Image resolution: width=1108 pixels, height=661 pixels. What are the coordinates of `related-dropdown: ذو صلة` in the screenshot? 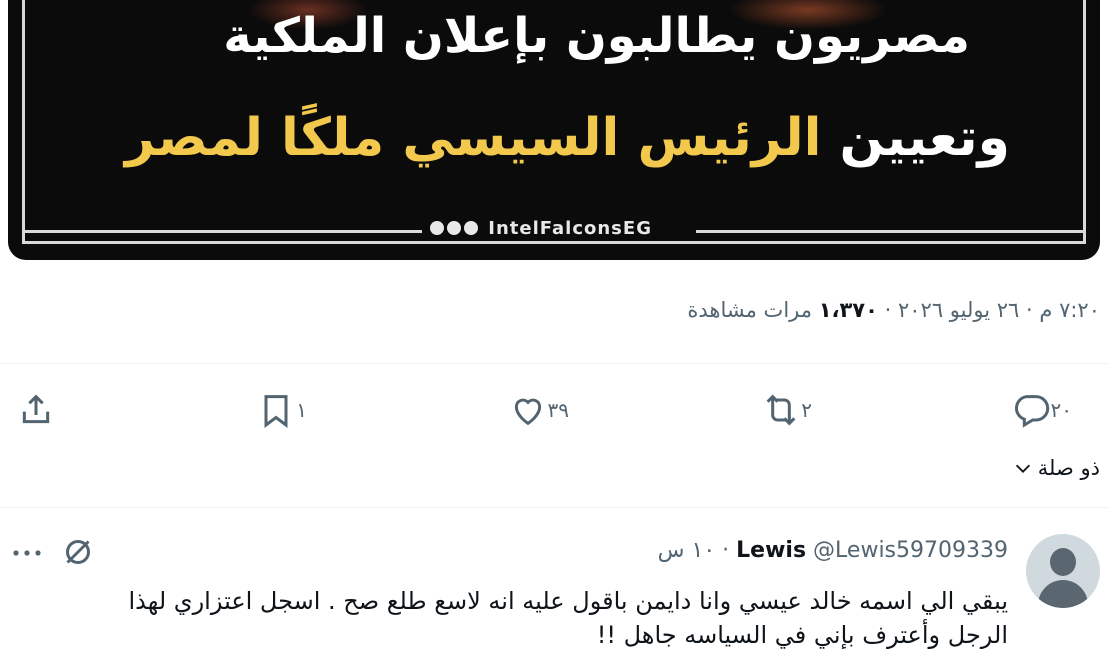 It's located at (1056, 468).